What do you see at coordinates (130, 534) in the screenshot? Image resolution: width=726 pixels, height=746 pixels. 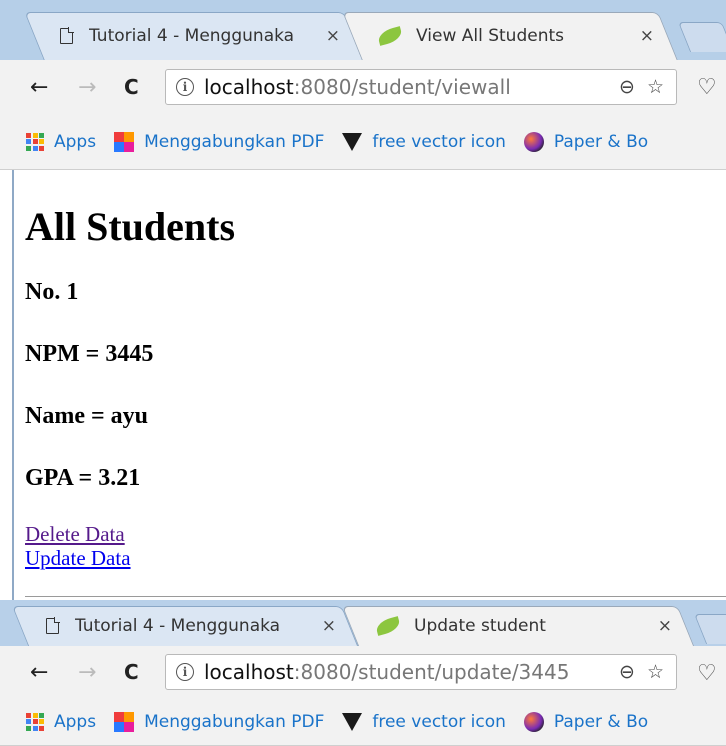 I see `delete-data-link: Delete Data` at bounding box center [130, 534].